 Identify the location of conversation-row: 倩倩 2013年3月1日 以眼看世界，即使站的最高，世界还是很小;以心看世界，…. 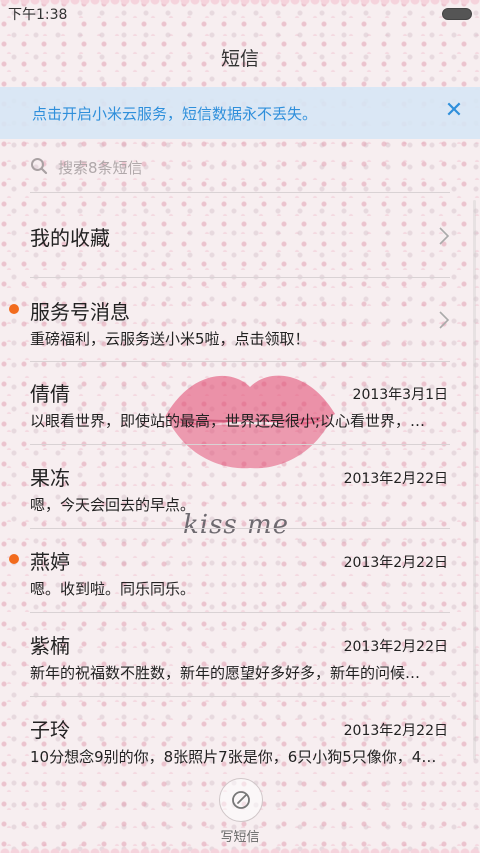
(240, 420).